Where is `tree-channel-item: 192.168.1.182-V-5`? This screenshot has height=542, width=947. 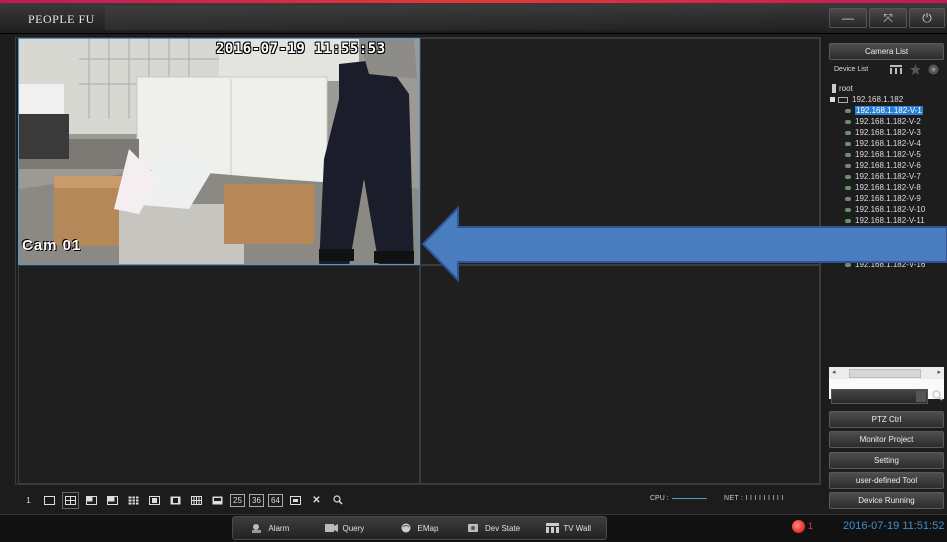
tree-channel-item: 192.168.1.182-V-5 is located at coordinates (883, 154).